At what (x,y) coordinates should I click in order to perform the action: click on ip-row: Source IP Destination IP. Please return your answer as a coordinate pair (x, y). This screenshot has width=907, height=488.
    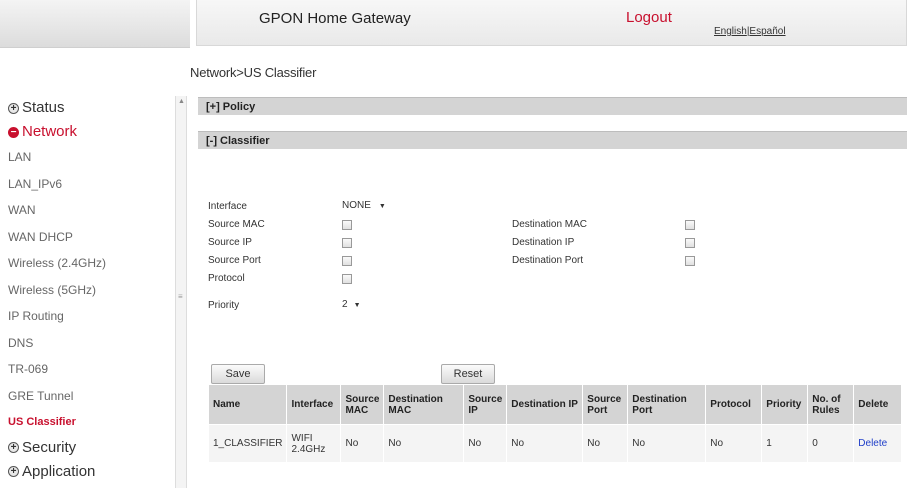
    Looking at the image, I should click on (557, 243).